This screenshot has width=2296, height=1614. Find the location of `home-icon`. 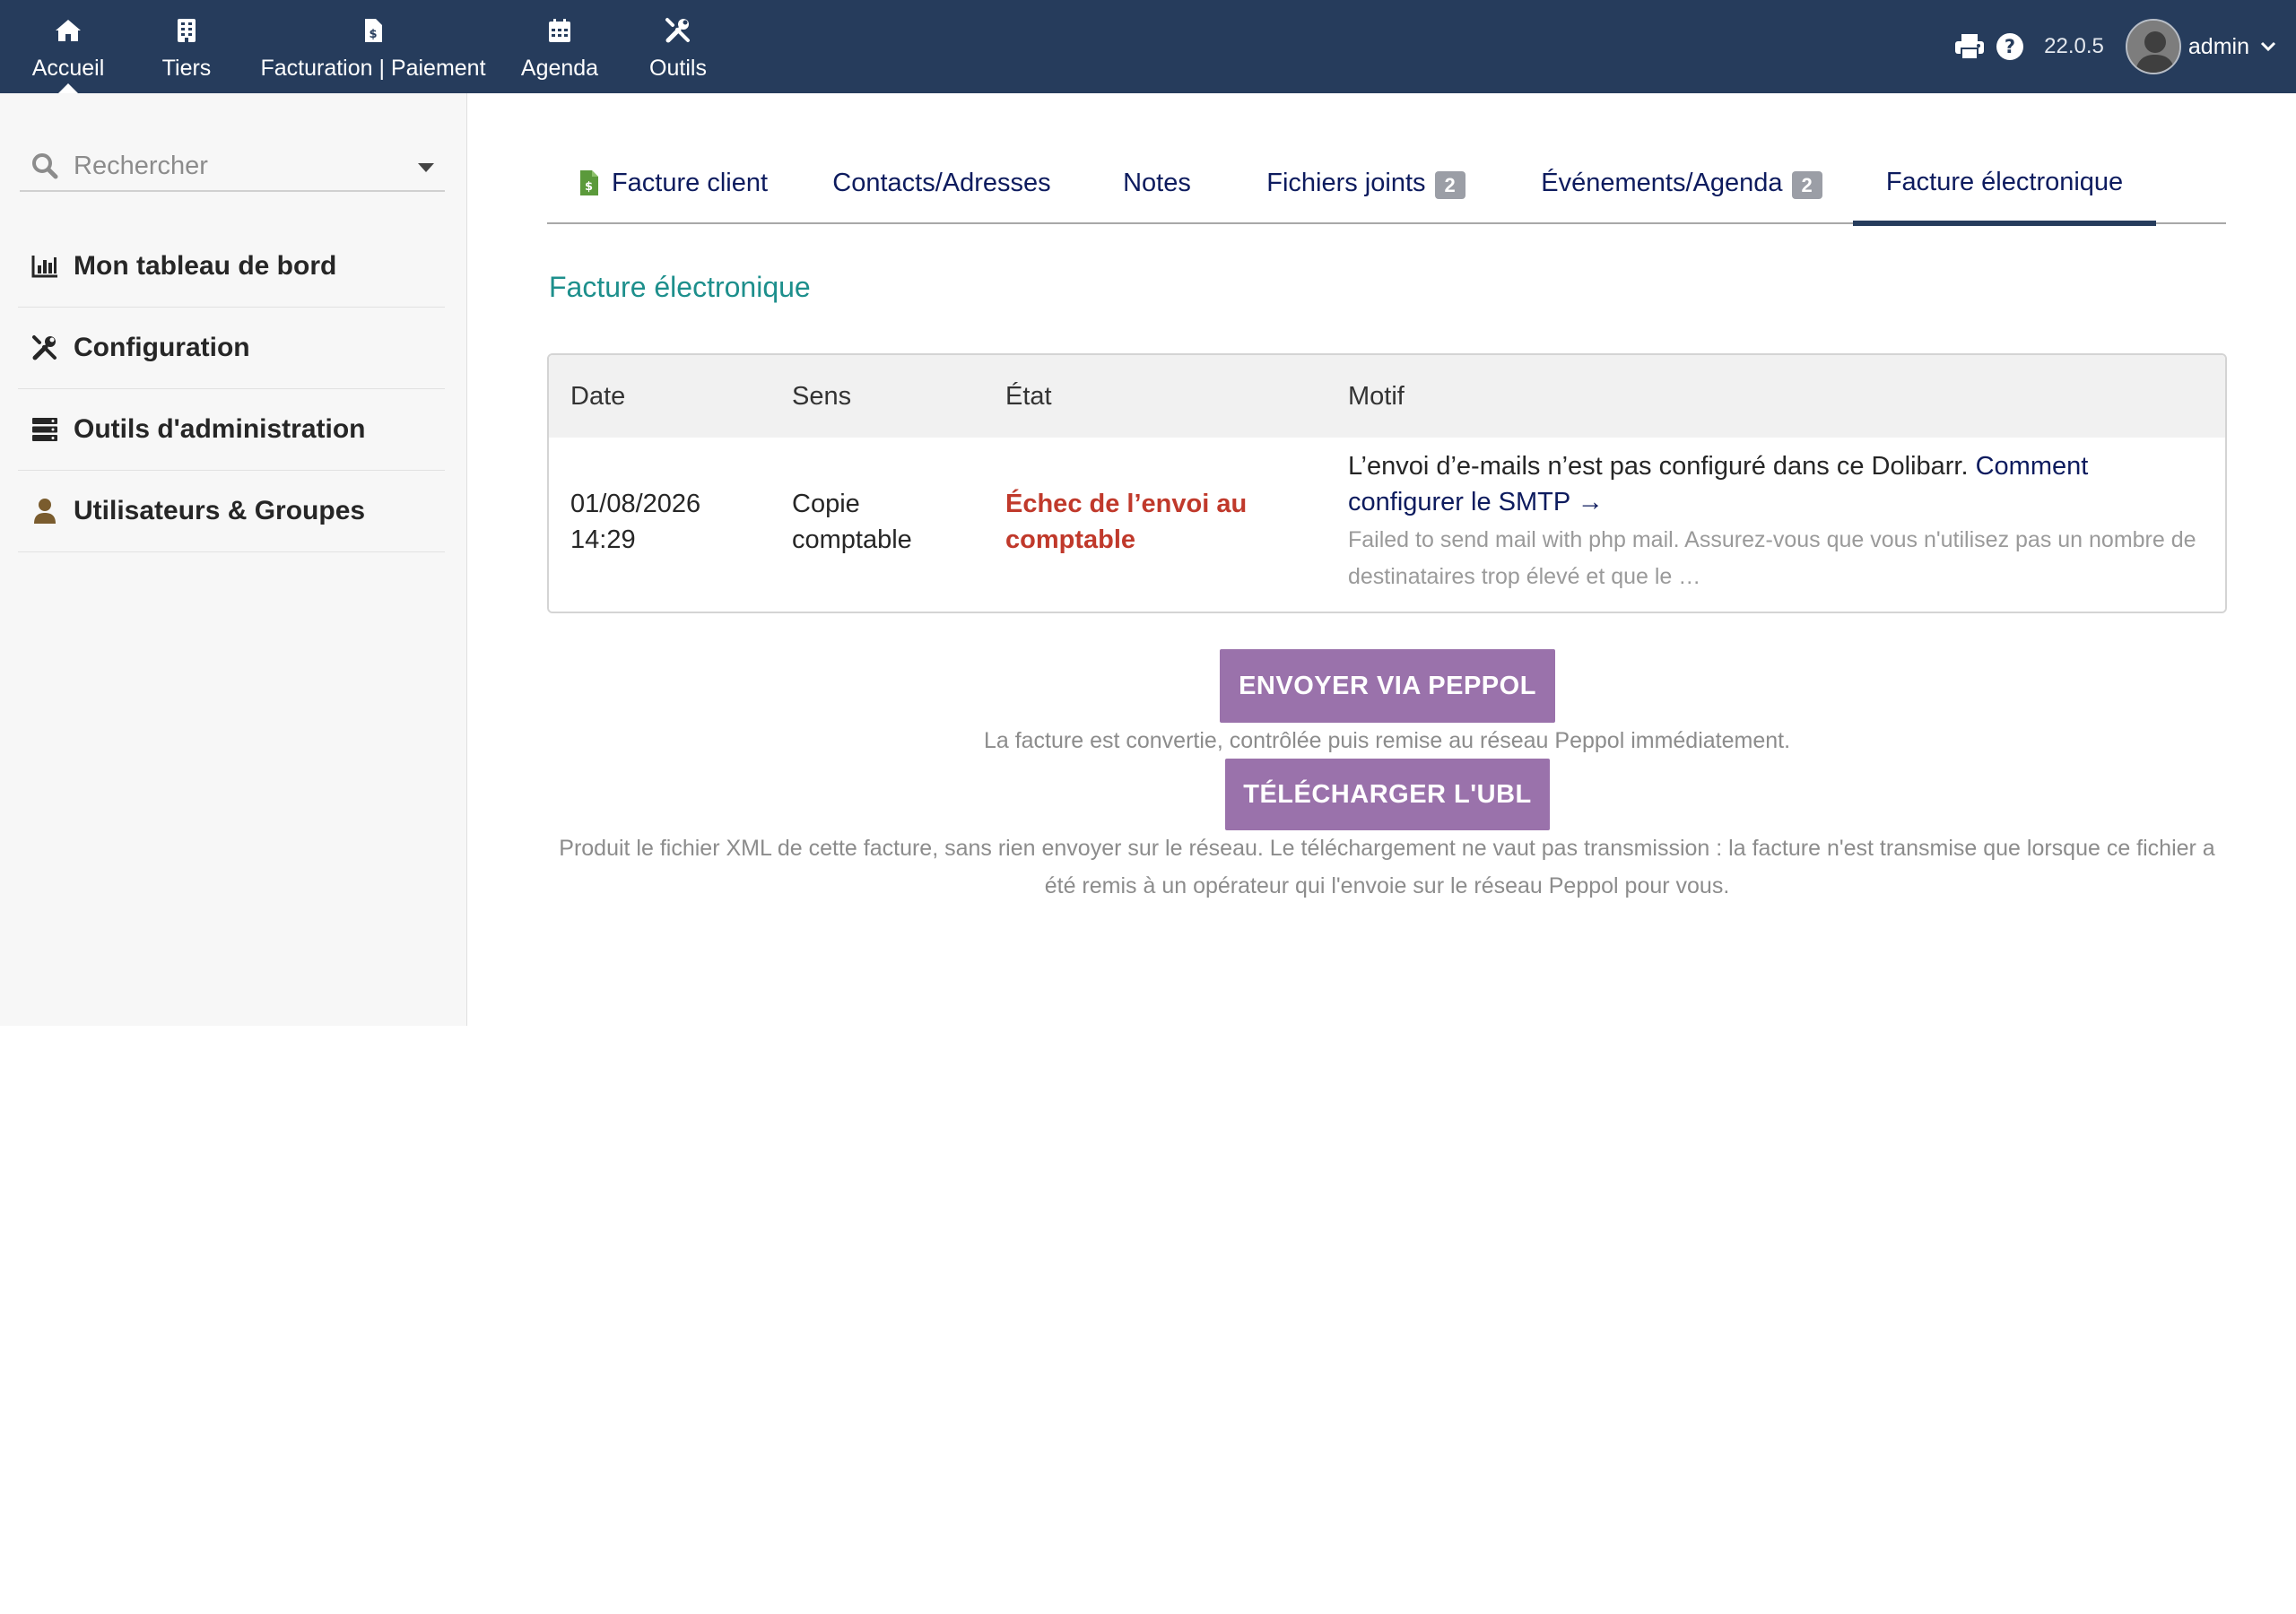

home-icon is located at coordinates (68, 30).